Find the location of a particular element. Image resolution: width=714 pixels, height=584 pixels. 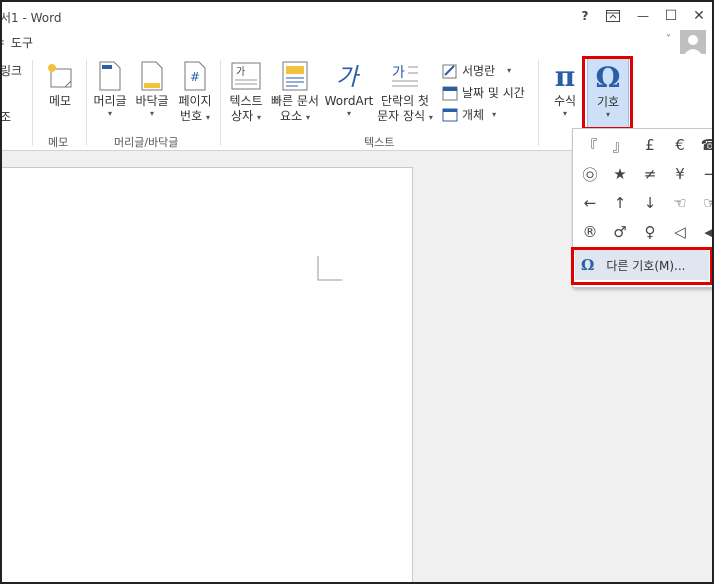

quick-parts-icon is located at coordinates (295, 76).